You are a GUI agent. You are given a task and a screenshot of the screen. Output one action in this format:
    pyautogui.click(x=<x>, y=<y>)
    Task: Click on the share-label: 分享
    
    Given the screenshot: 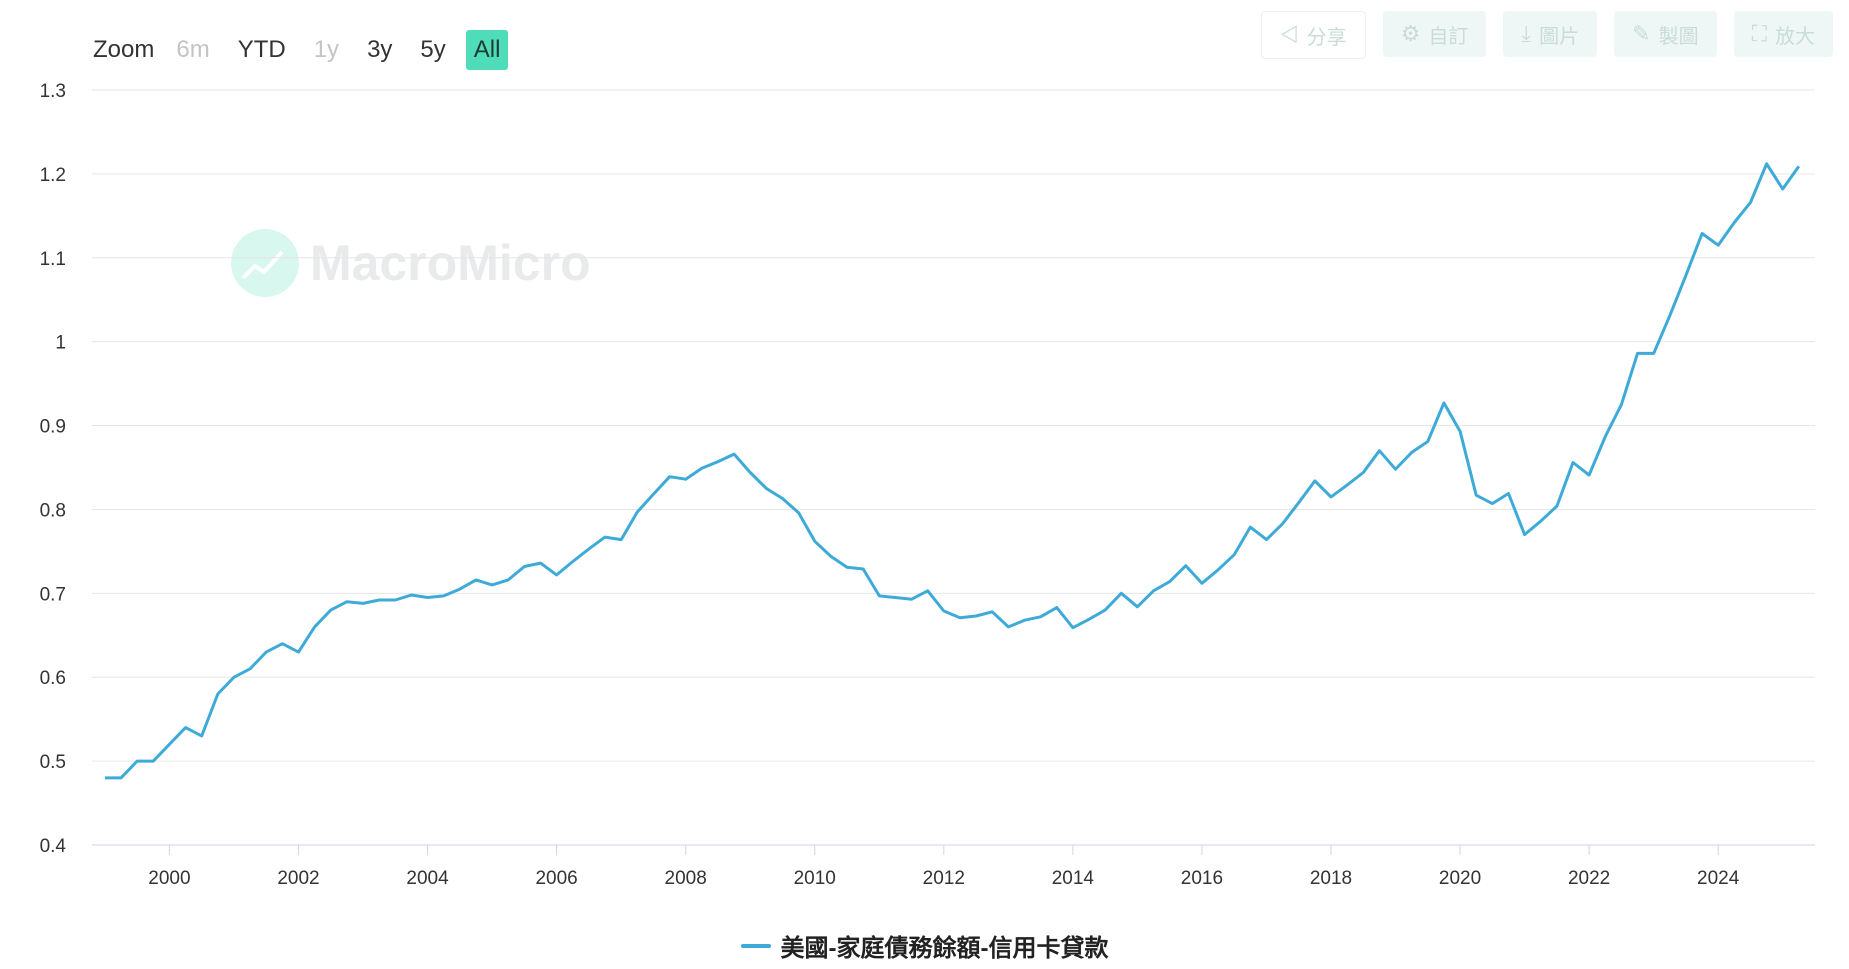 What is the action you would take?
    pyautogui.click(x=1326, y=37)
    